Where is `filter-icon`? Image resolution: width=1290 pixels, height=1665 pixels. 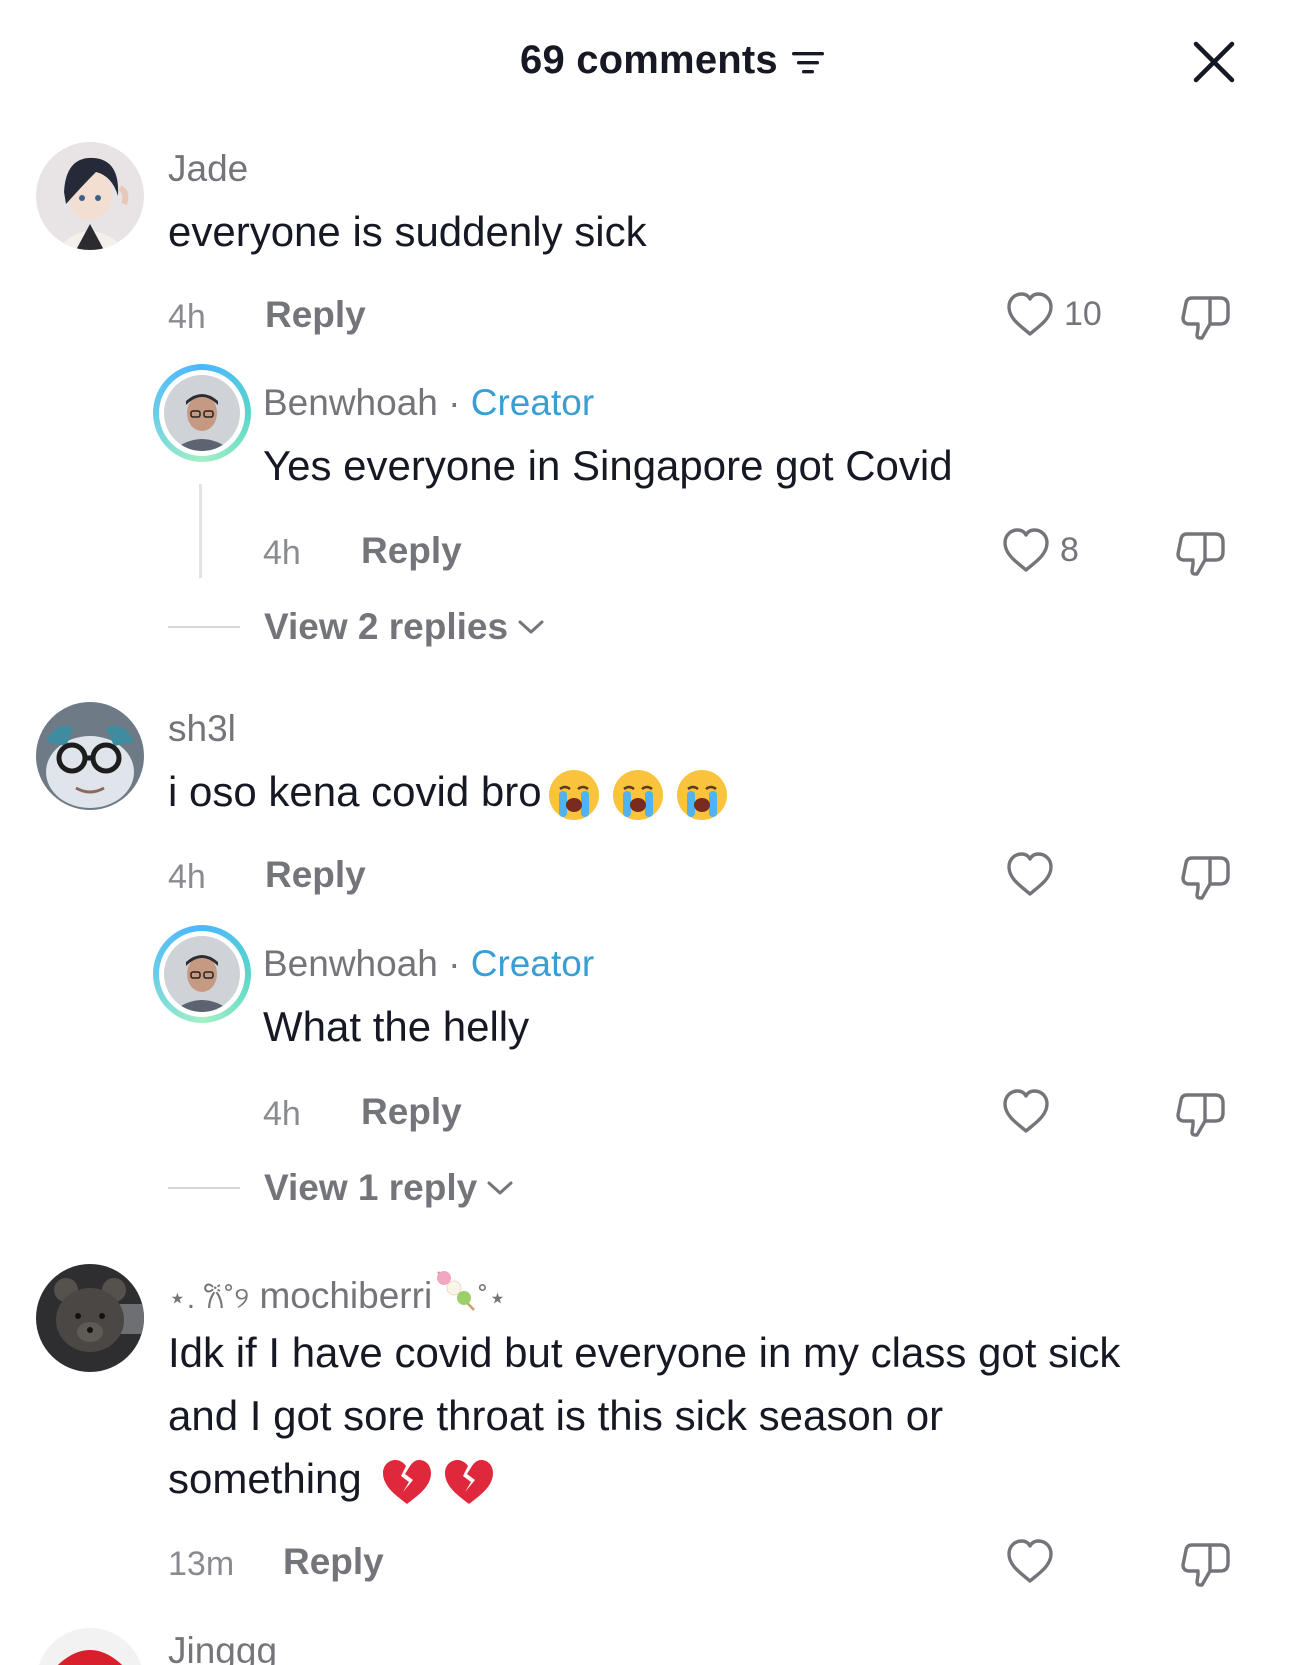
filter-icon is located at coordinates (808, 63).